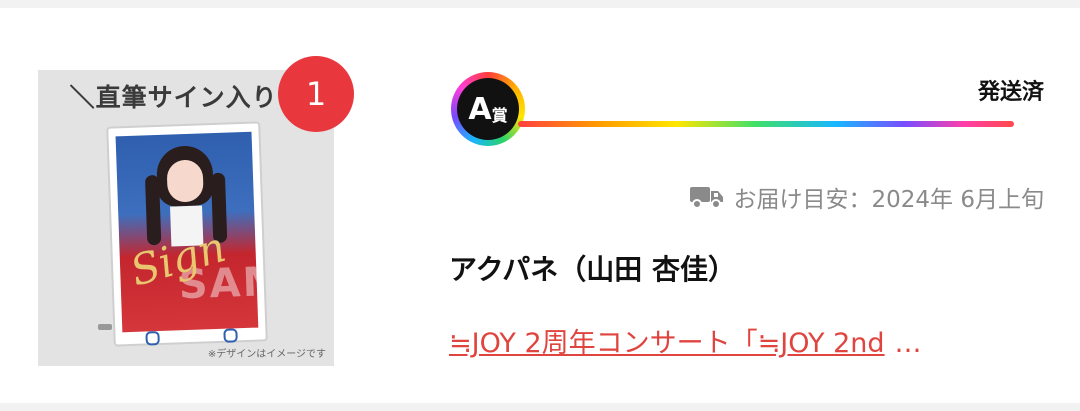  What do you see at coordinates (592, 269) in the screenshot?
I see `product-name: アクパネ（山田 杏佳）` at bounding box center [592, 269].